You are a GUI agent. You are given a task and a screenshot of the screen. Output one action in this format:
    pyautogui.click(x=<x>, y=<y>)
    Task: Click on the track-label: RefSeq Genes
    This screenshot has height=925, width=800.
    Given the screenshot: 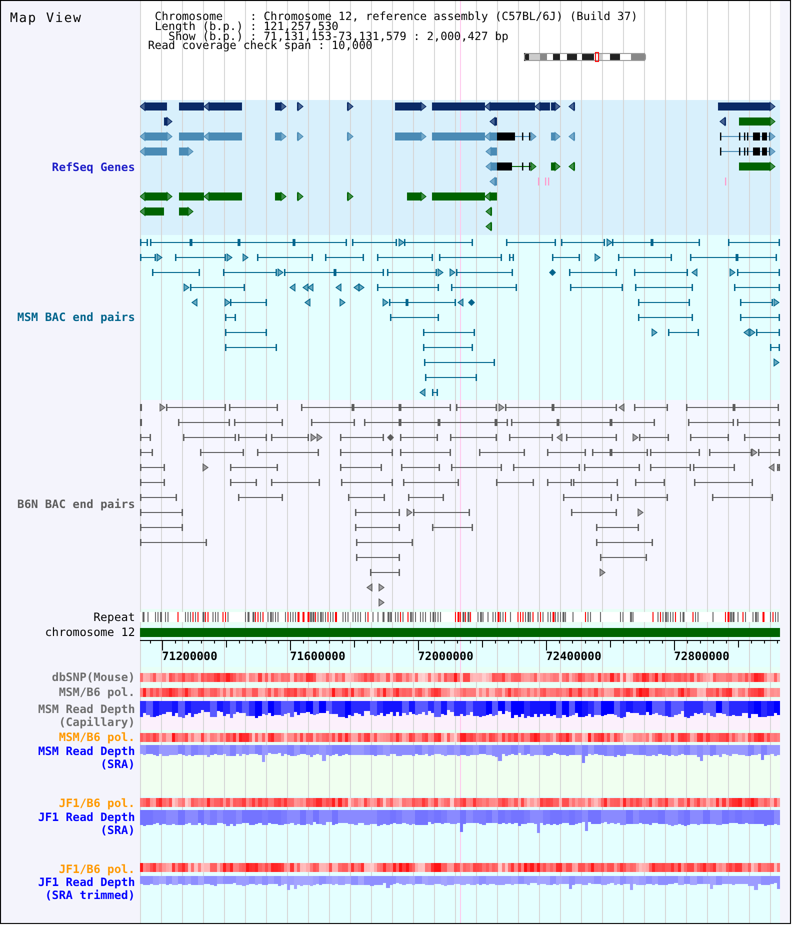 What is the action you would take?
    pyautogui.click(x=93, y=167)
    